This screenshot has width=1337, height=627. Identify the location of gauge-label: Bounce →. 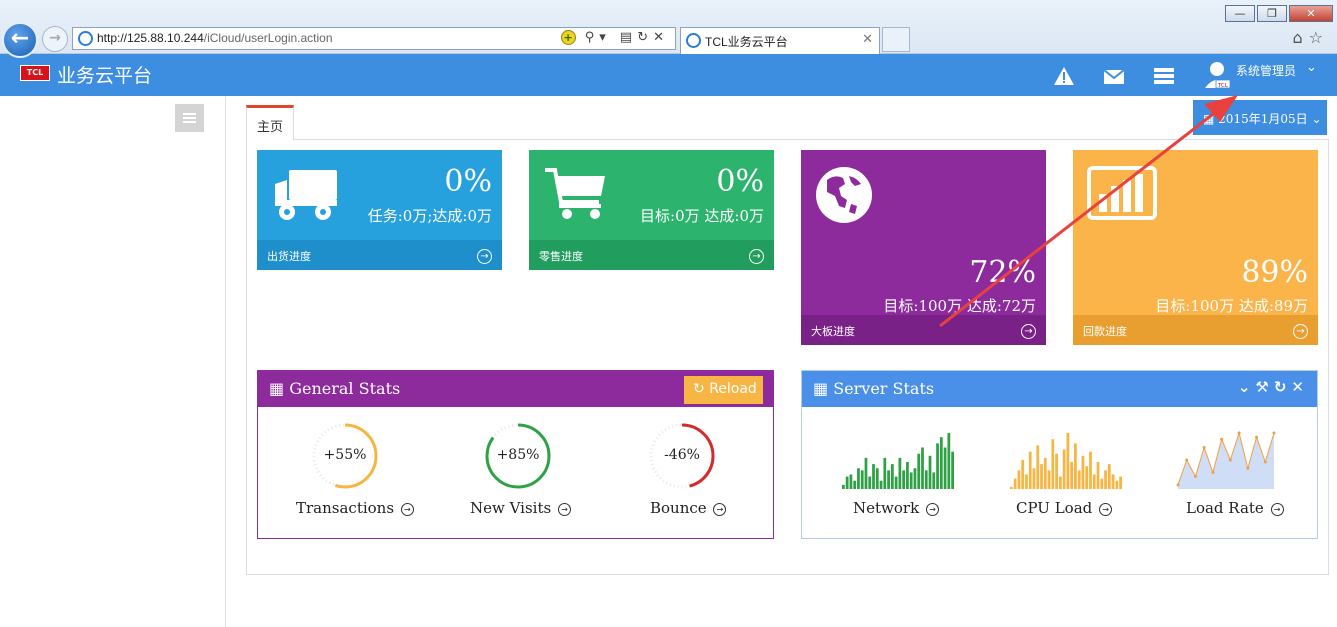
(688, 508).